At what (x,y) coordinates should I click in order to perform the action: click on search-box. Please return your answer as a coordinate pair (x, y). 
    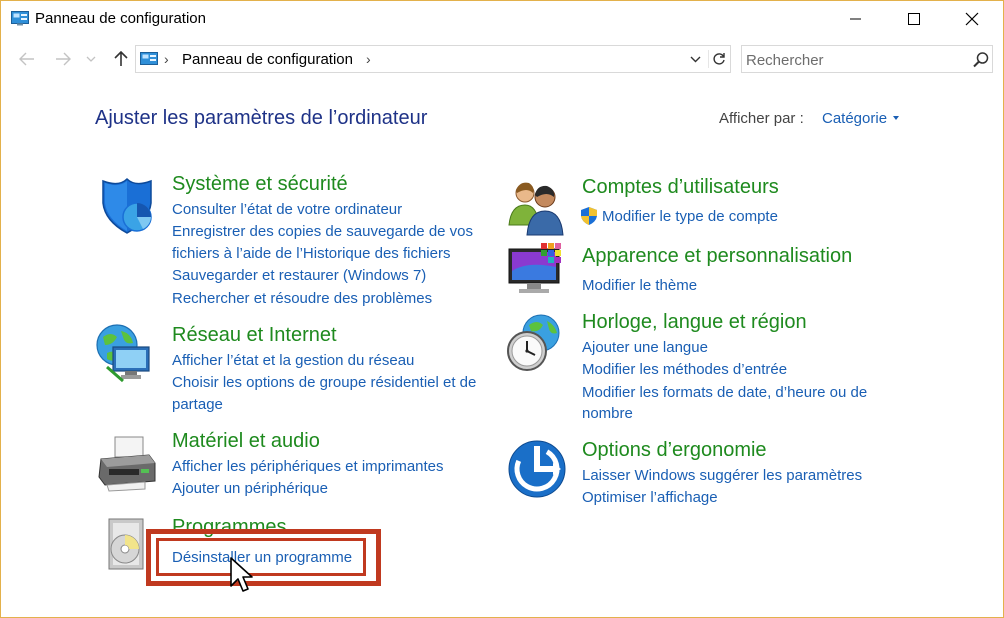
    Looking at the image, I should click on (867, 59).